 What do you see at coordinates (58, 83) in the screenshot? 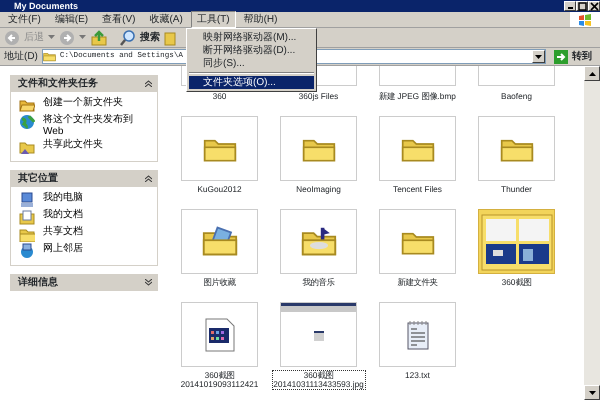
I see `panel-title: 文件和文件夹任务` at bounding box center [58, 83].